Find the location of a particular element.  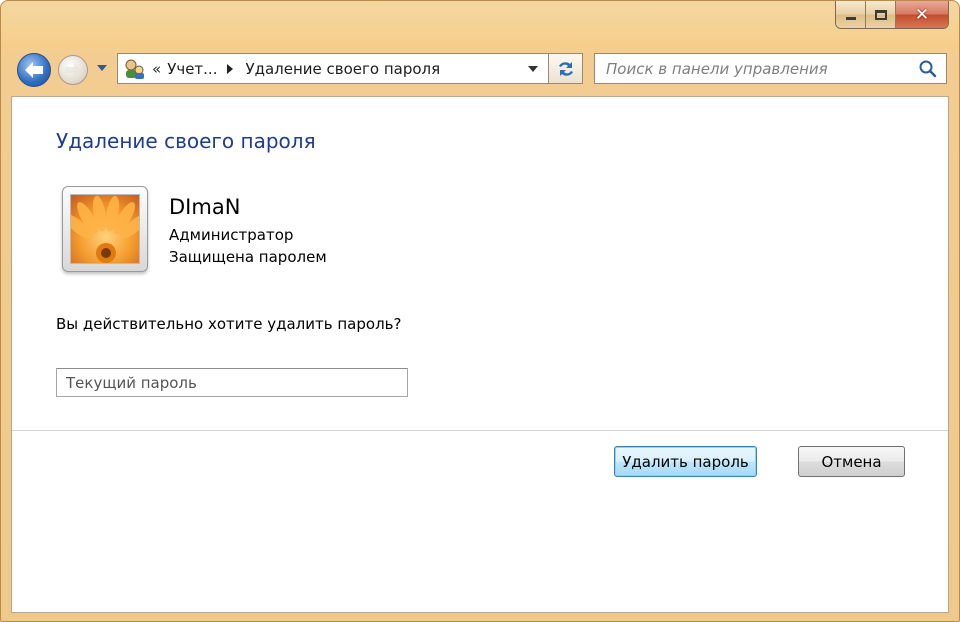

recent-pages-dropdown is located at coordinates (102, 68).